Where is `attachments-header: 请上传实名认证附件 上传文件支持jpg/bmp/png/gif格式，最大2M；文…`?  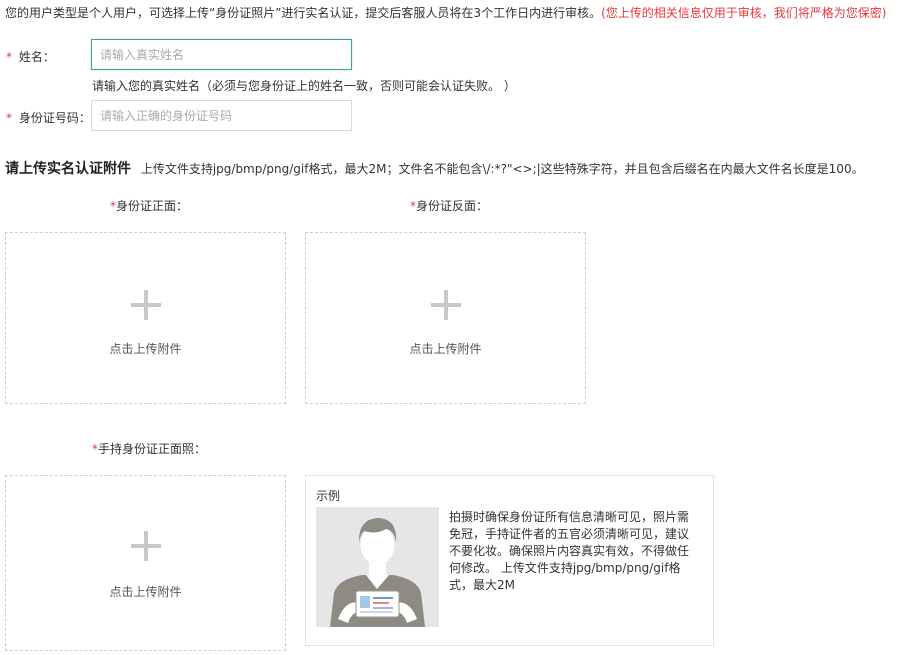
attachments-header: 请上传实名认证附件 上传文件支持jpg/bmp/png/gif格式，最大2M；文… is located at coordinates (434, 168).